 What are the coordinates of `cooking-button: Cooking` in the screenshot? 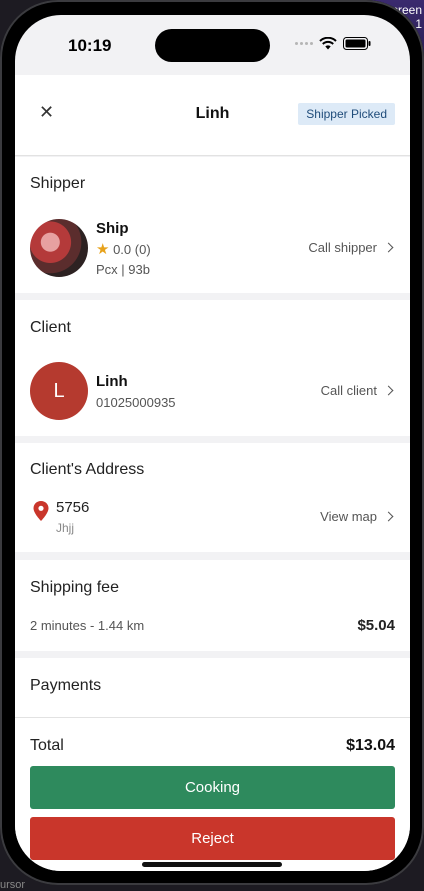 It's located at (212, 787).